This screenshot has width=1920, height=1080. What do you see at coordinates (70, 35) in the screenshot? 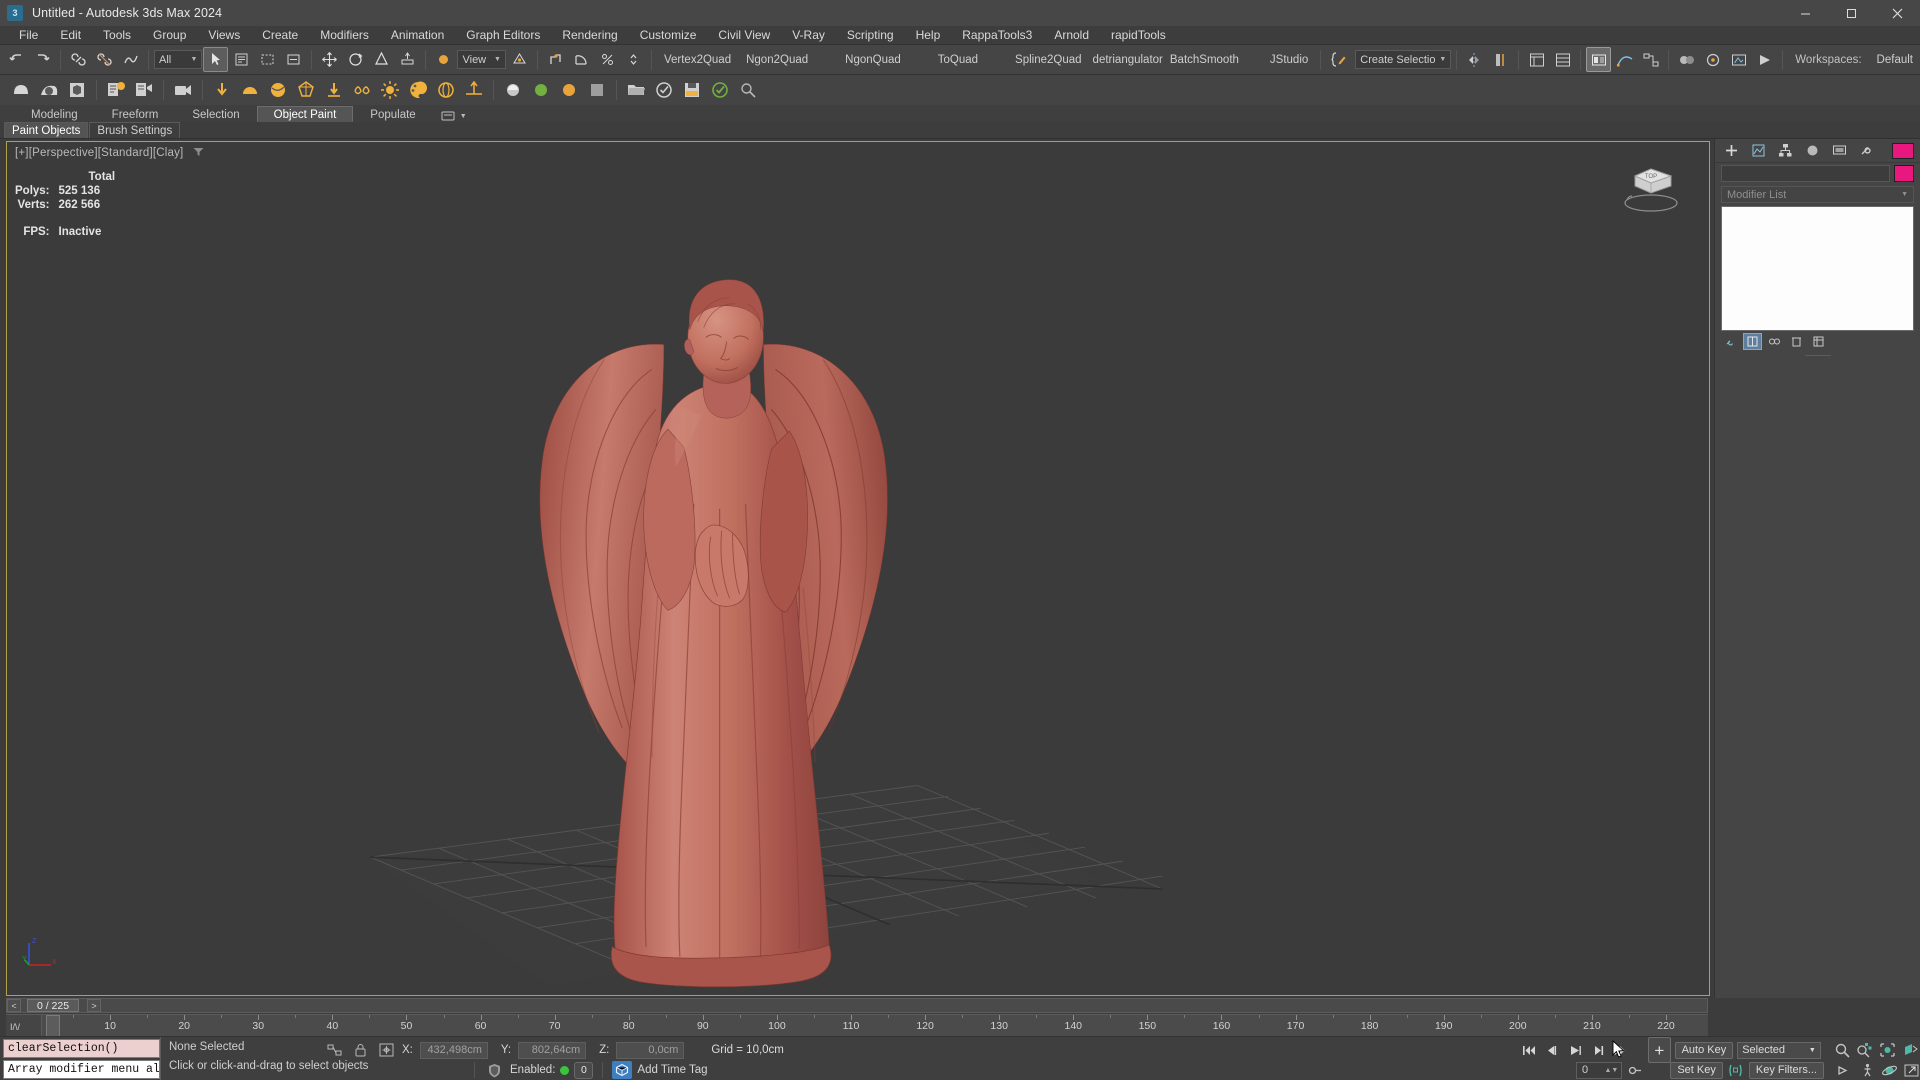
I see `menu-edit: Edit` at bounding box center [70, 35].